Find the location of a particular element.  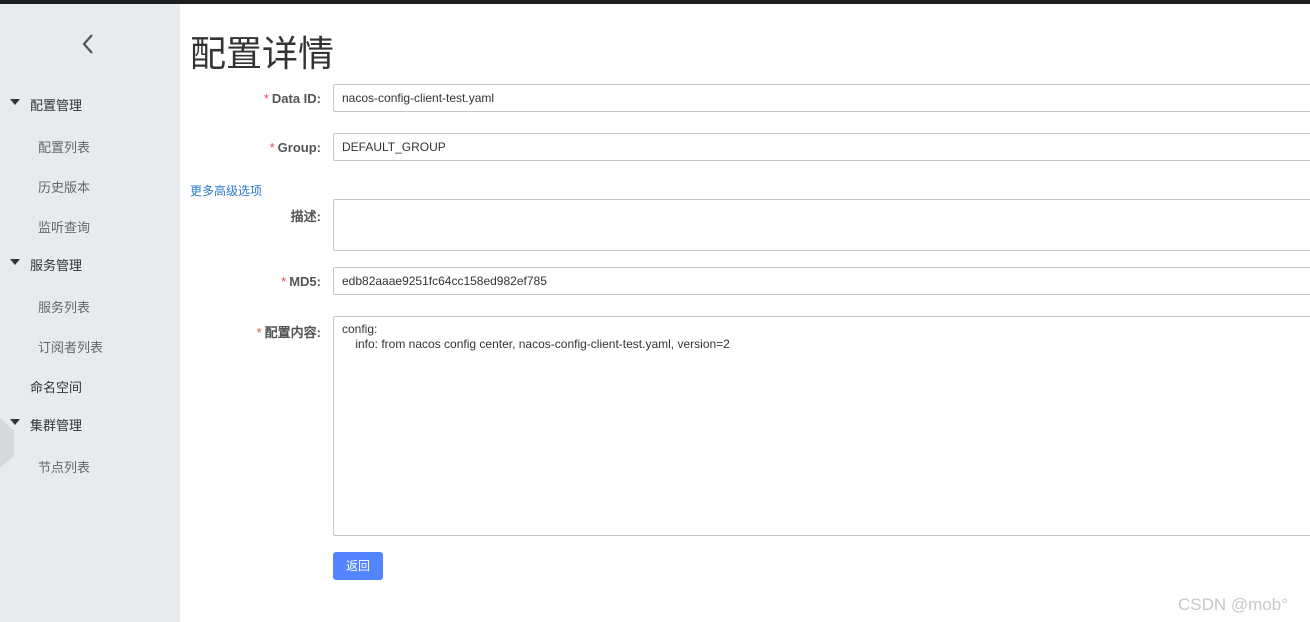

back-button: 返回 is located at coordinates (358, 566).